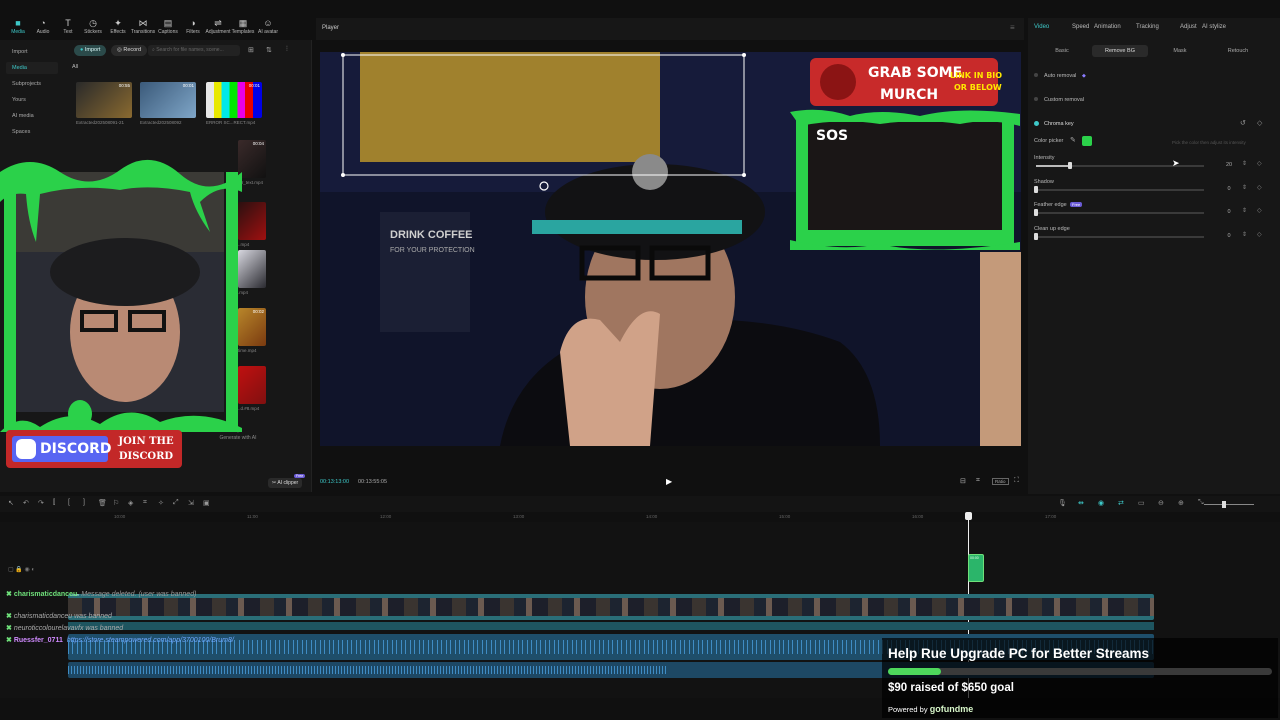 The image size is (1280, 720). I want to click on toolbar-effects: ✦ Effects, so click(118, 26).